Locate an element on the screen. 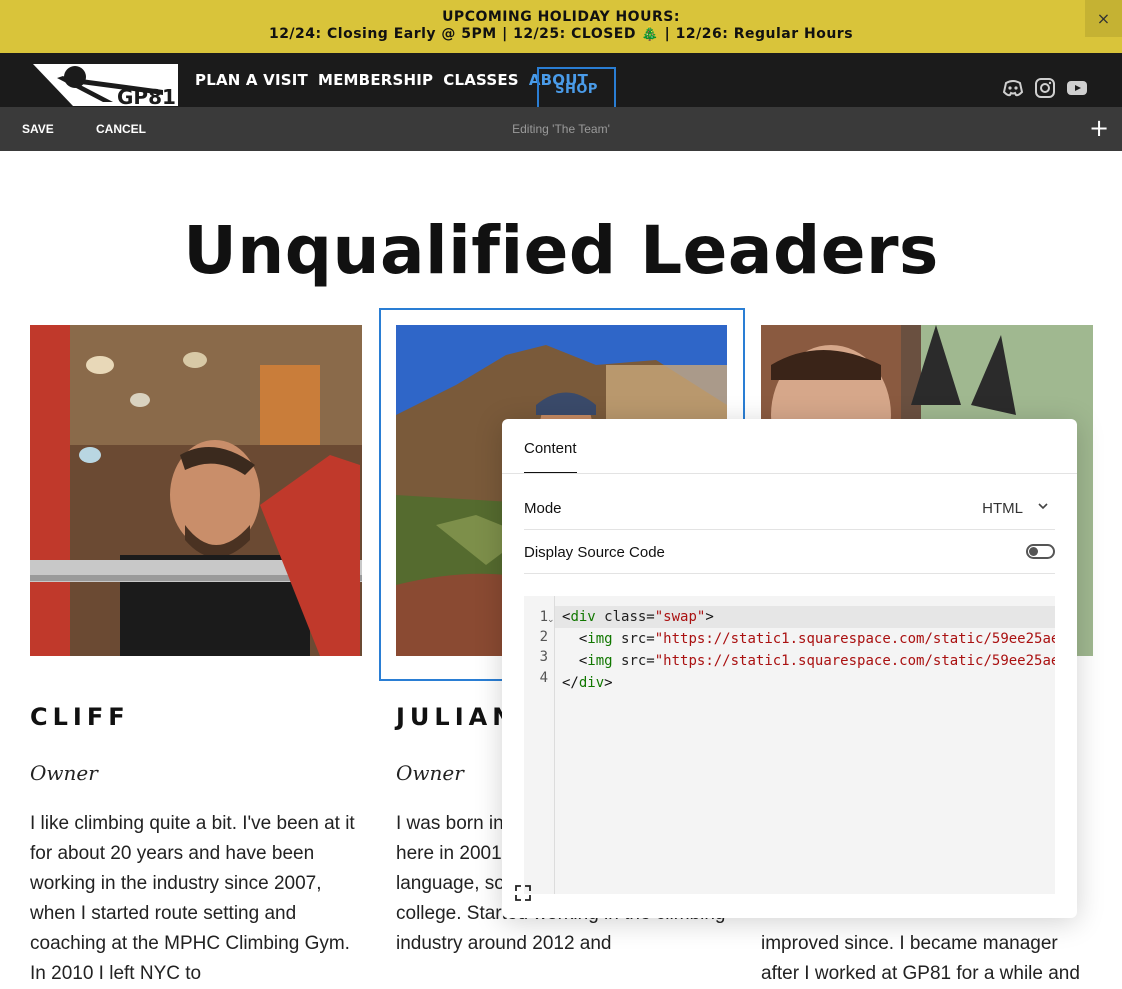 This screenshot has height=989, width=1122. toggle-knob is located at coordinates (1033, 551).